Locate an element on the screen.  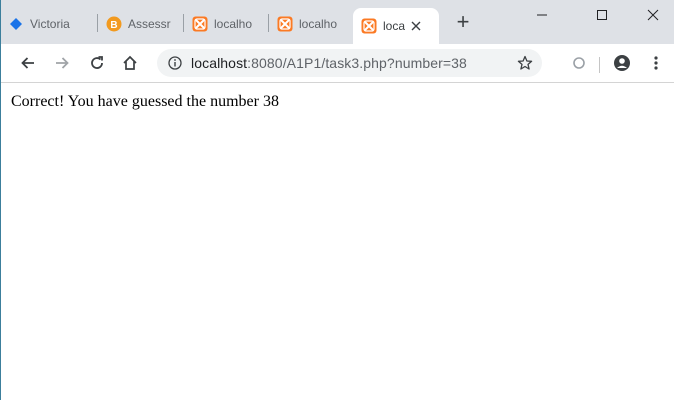
close-icon is located at coordinates (653, 15).